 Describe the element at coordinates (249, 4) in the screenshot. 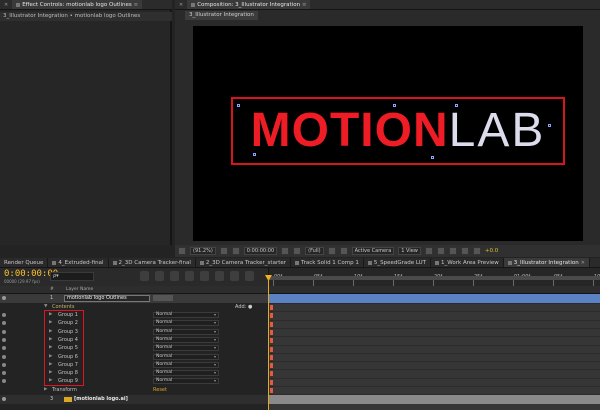

I see `tab-composition: Composition: 3_Illustrator Integration ≡` at that location.